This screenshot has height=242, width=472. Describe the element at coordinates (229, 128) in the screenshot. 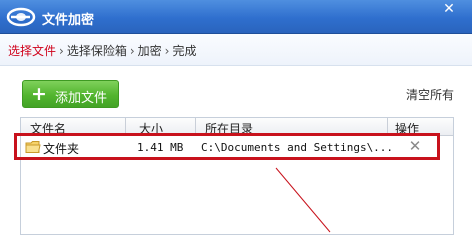

I see `column-header-directory: 所在目录` at that location.